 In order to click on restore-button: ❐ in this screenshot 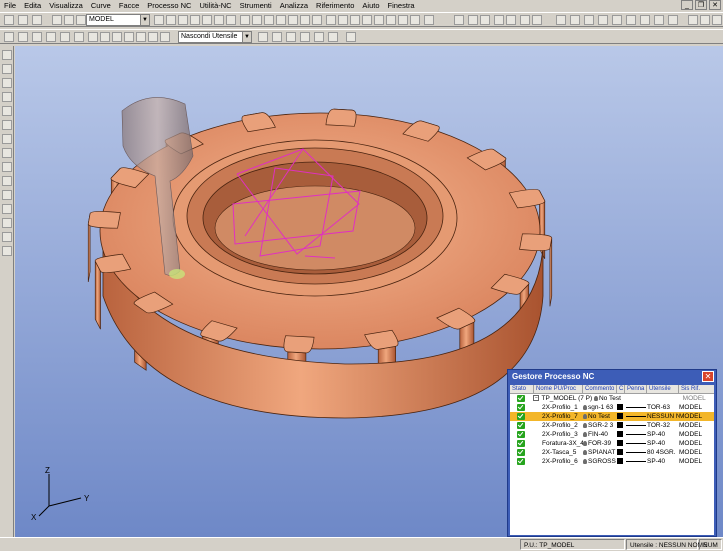, I will do `click(701, 5)`.